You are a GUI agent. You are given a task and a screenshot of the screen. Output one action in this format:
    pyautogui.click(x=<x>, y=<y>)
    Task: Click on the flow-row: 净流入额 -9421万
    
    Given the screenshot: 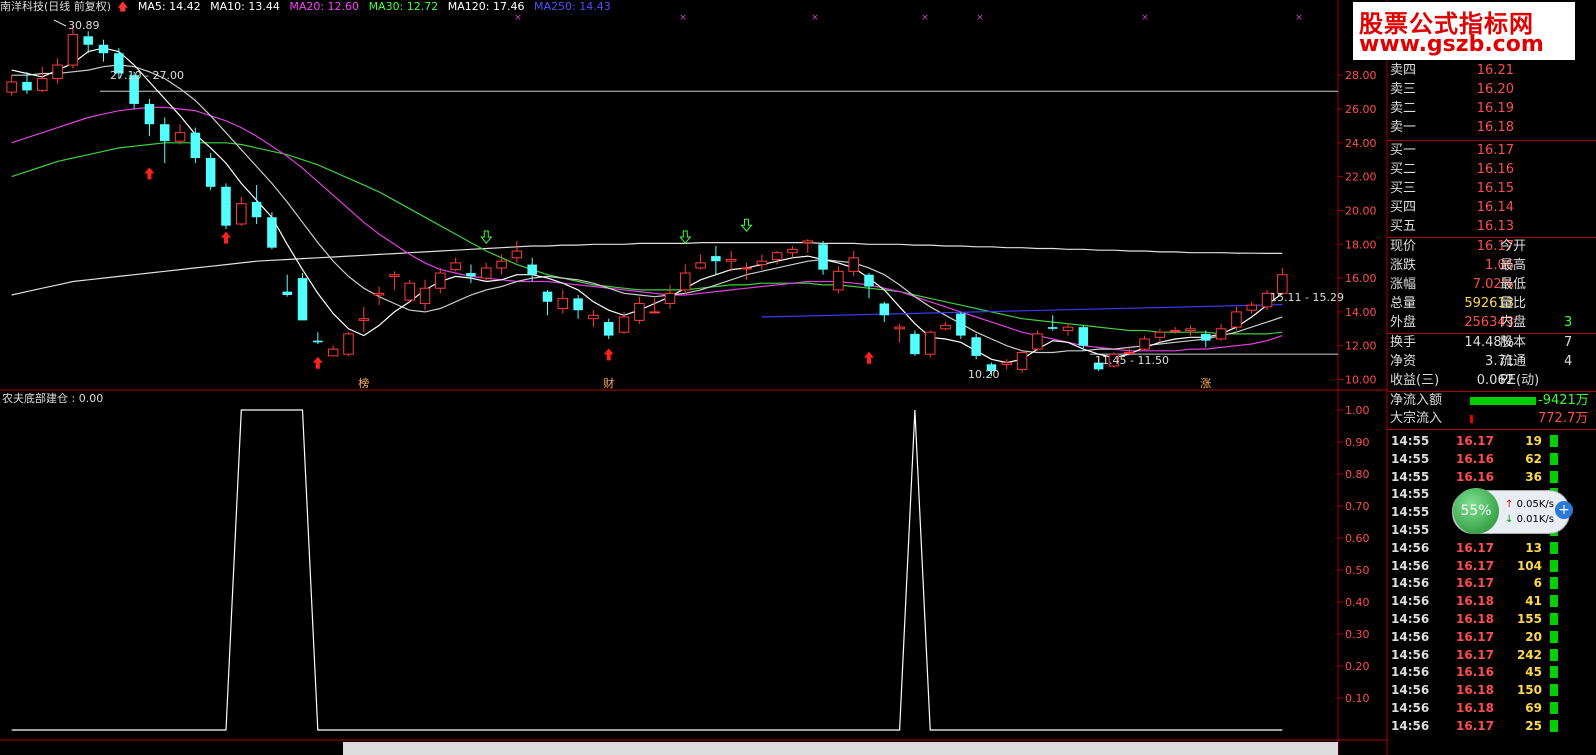 What is the action you would take?
    pyautogui.click(x=1492, y=401)
    